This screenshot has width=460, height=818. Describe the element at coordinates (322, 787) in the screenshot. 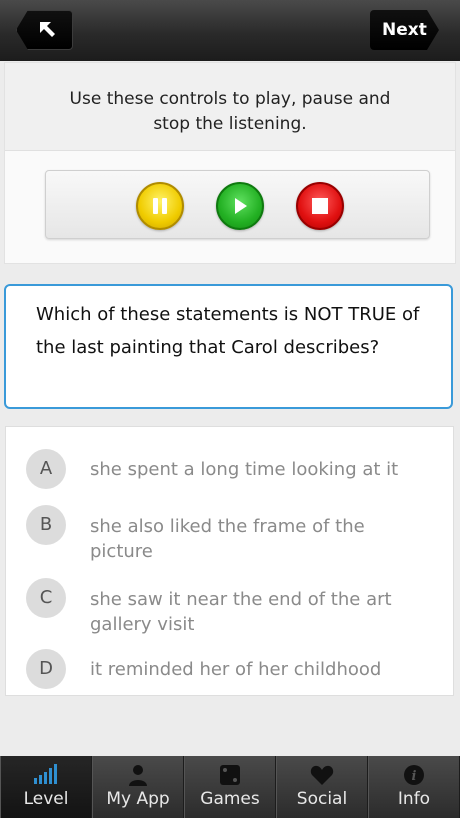

I see `tab-social: Social` at that location.